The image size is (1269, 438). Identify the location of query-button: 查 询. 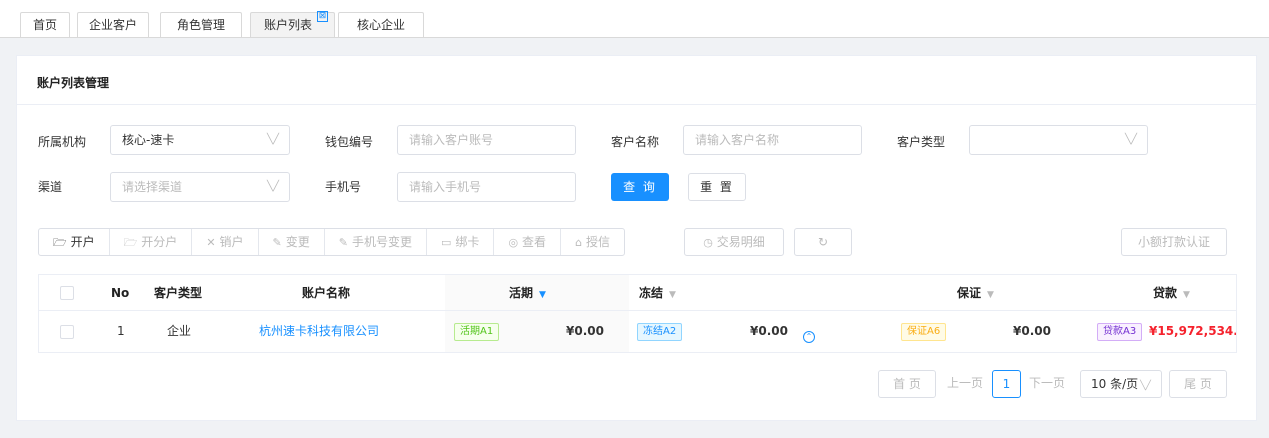
(640, 187).